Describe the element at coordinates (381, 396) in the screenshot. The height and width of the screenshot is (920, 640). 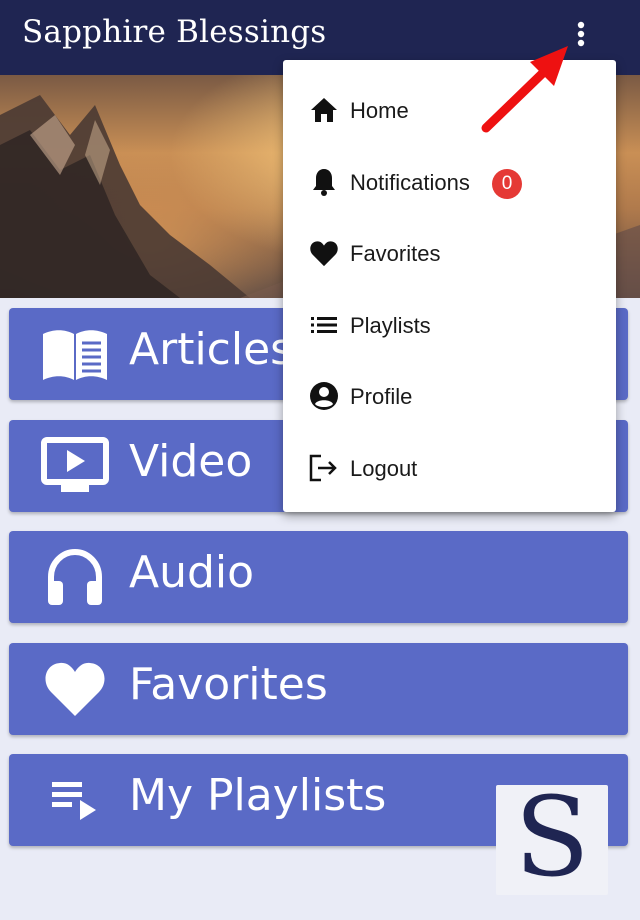
I see `menu-item-label: Profile` at that location.